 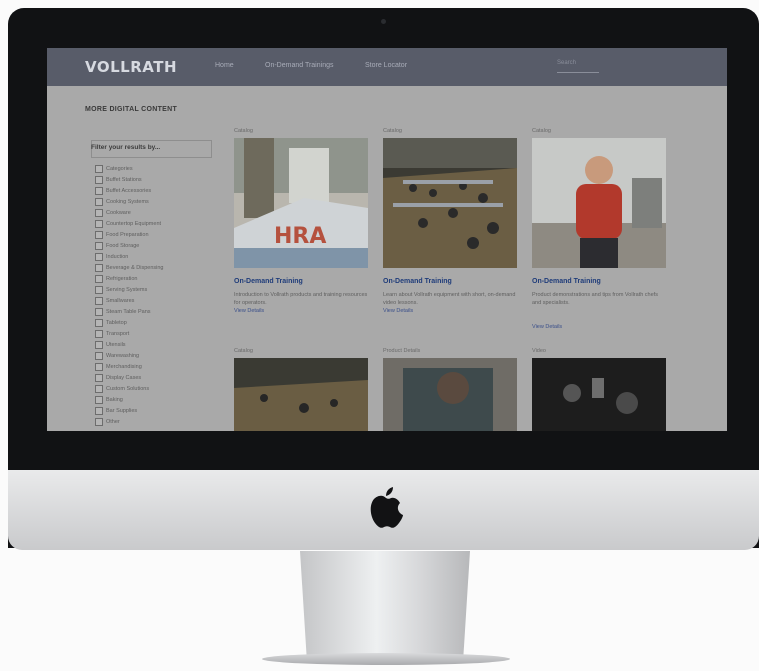 What do you see at coordinates (134, 223) in the screenshot?
I see `filter-label: Countertop Equipment` at bounding box center [134, 223].